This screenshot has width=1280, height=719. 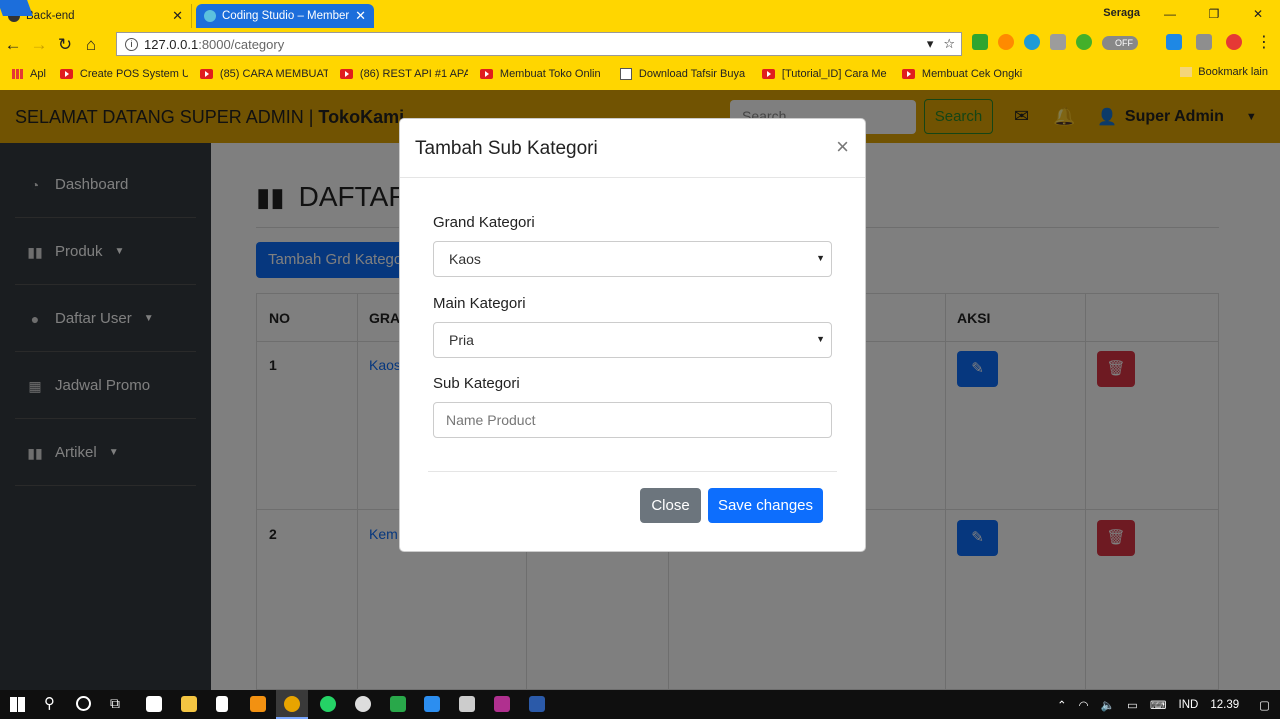 I want to click on bookmark-item: (85) CARA MEMBUAT, so click(x=263, y=74).